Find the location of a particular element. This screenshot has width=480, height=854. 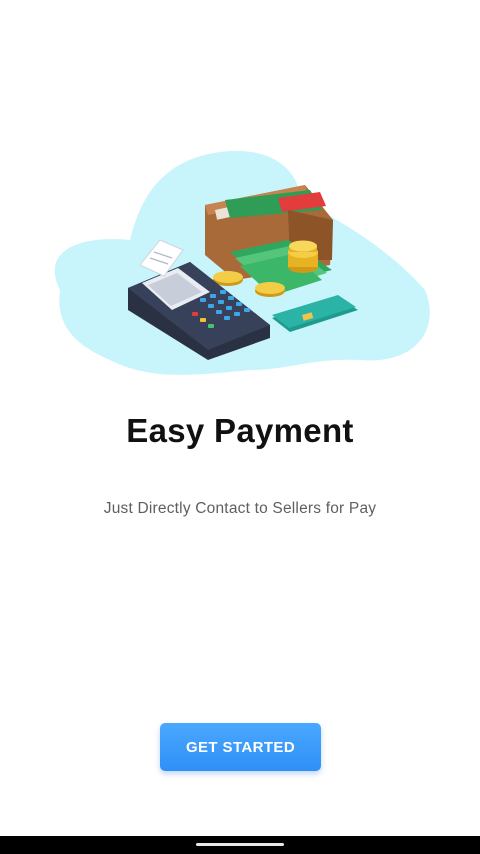

system-nav-bar is located at coordinates (240, 845).